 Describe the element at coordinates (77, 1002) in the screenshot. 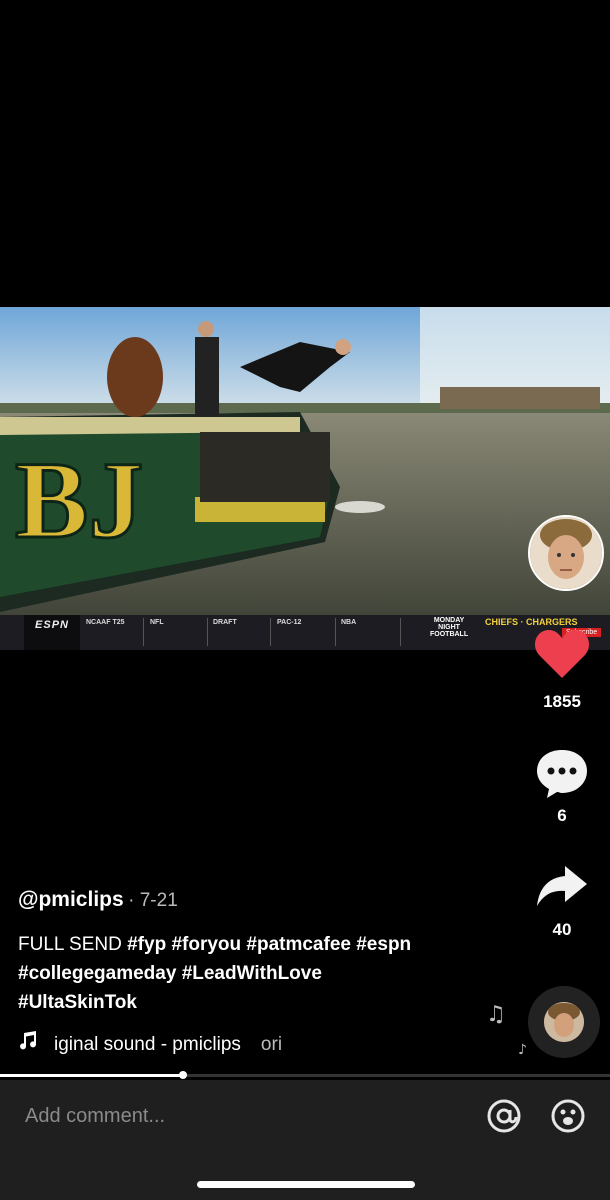

I see `hashtag-line: #UltaSkinTok` at that location.